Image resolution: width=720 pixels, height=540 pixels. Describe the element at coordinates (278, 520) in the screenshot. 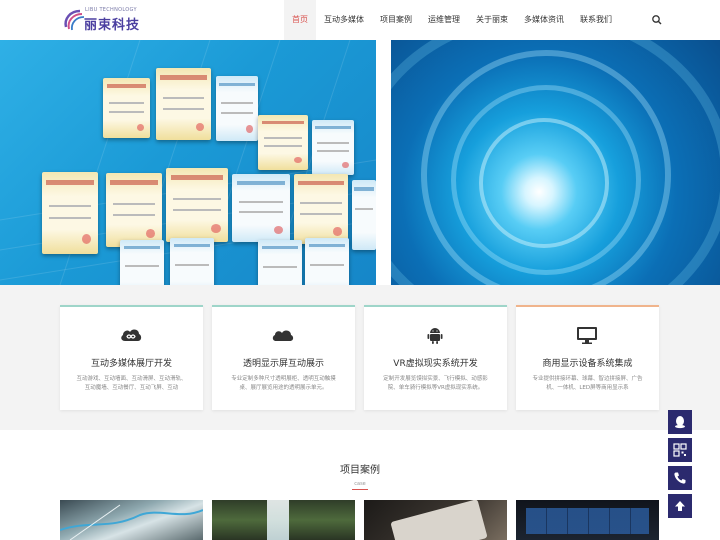

I see `waterfall-decoration` at that location.